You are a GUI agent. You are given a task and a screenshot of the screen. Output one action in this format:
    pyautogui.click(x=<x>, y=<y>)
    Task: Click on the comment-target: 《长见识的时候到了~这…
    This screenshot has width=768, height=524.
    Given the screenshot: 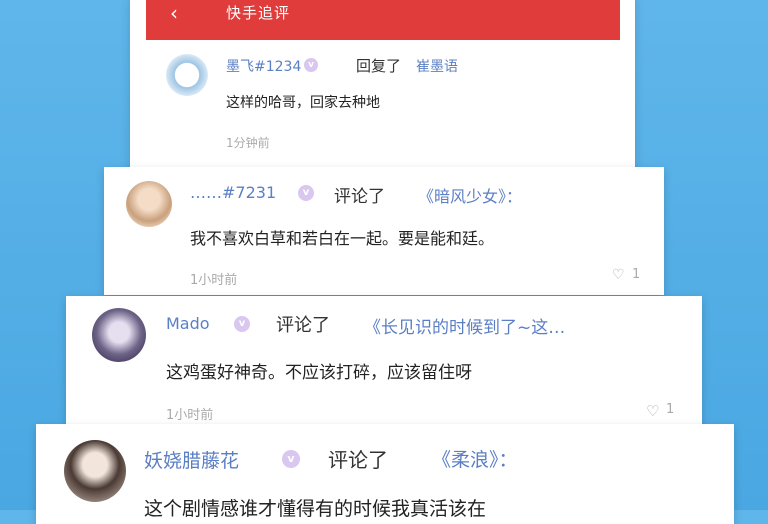 What is the action you would take?
    pyautogui.click(x=524, y=325)
    